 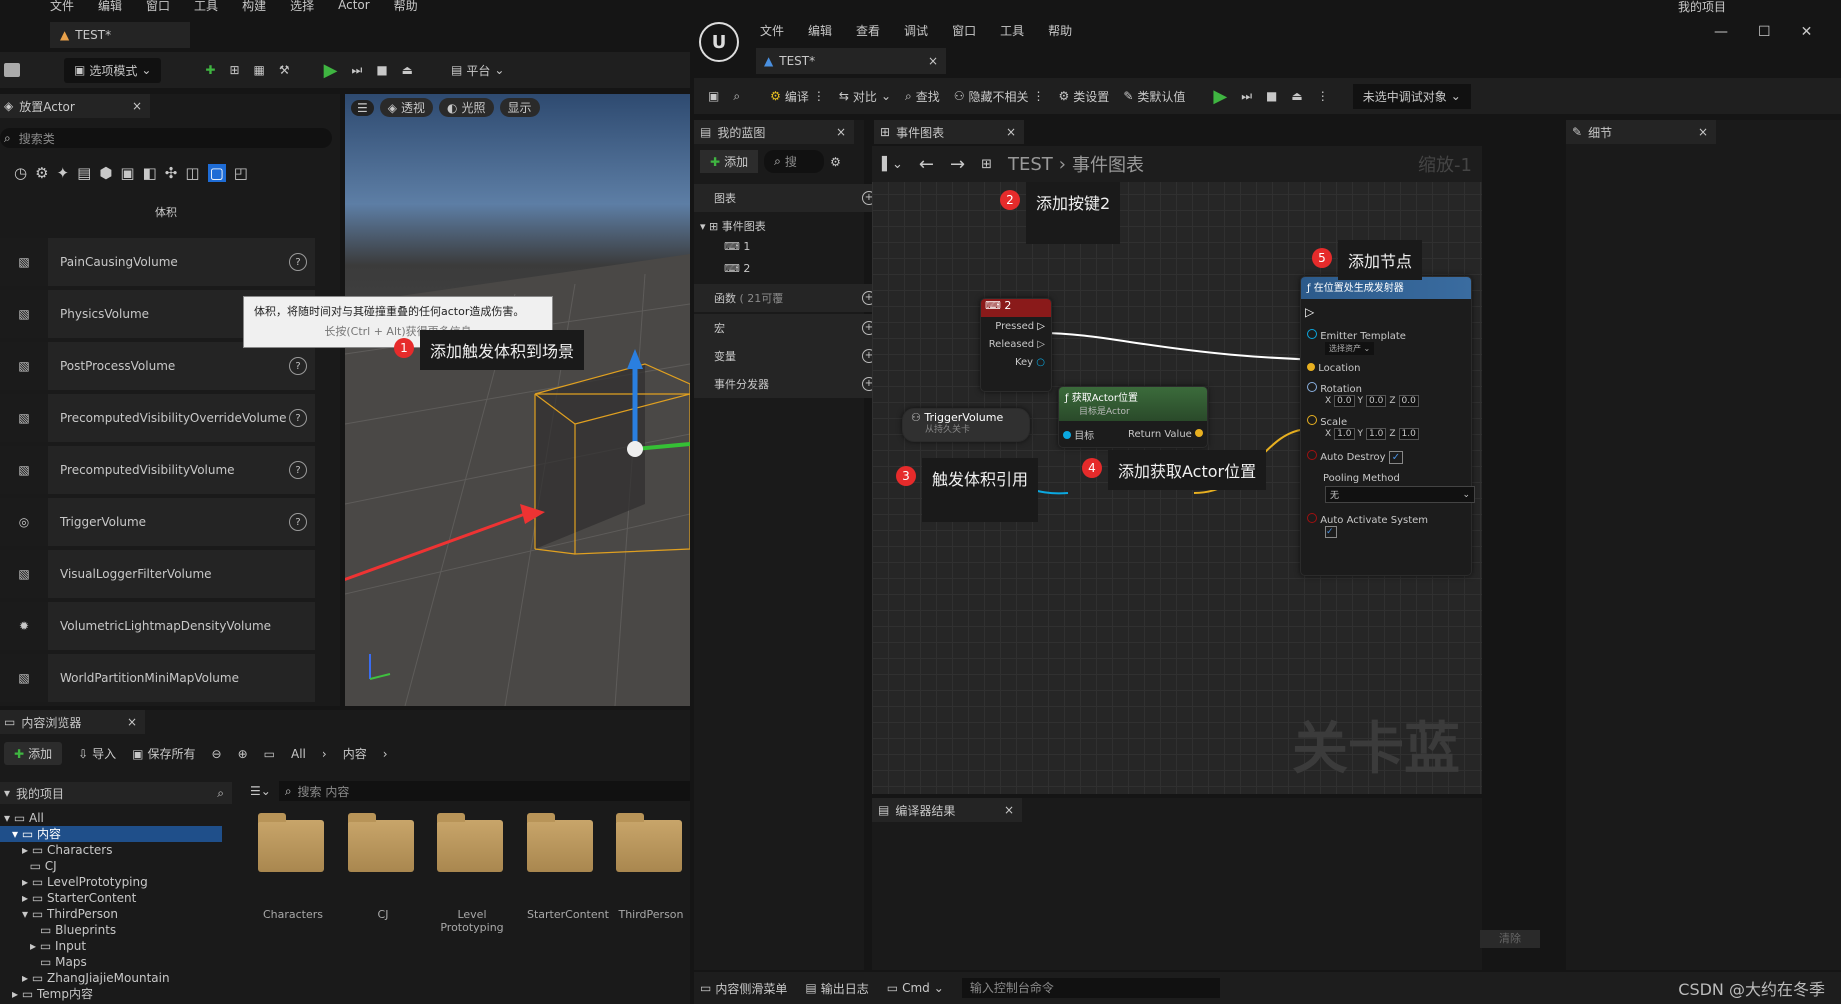 I want to click on folder-item: ThirdPerson, so click(x=651, y=867).